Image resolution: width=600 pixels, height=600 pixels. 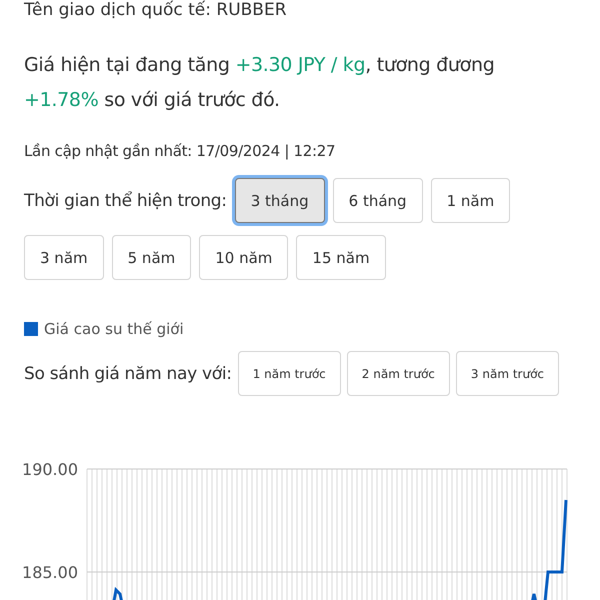 I want to click on price-change-text: Giá hiện tại đang tăng +3.30 JPY / kg, tương đương +1.78% so với giá trước đó., so click(x=260, y=83).